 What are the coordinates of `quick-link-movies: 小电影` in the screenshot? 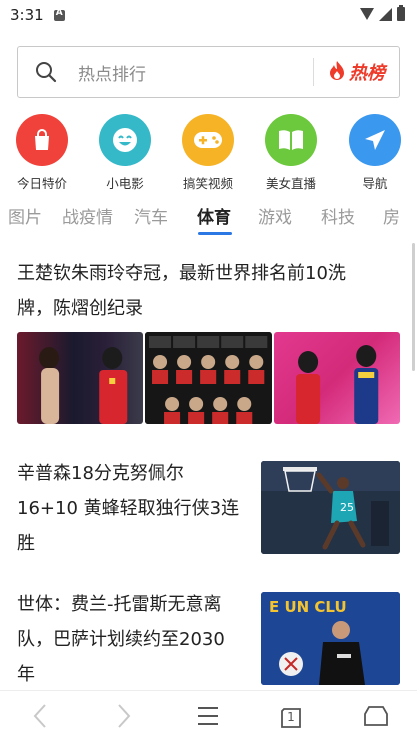 It's located at (125, 153).